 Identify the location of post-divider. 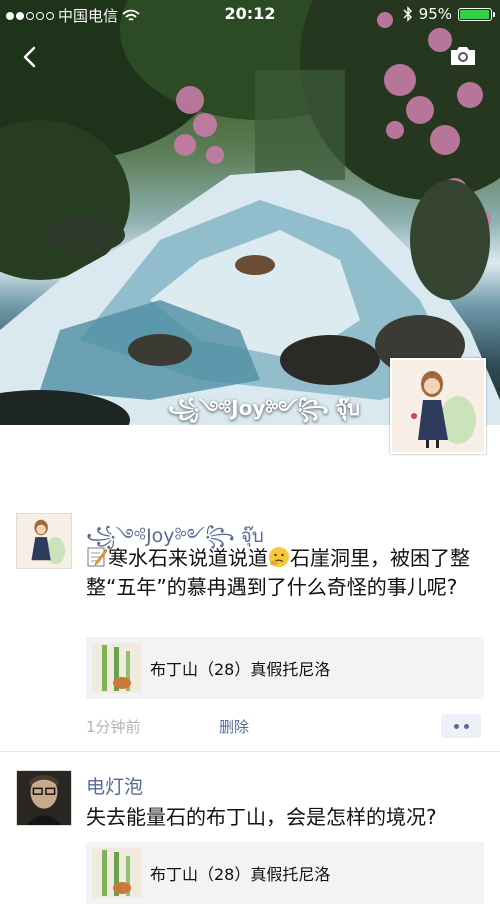
(250, 751).